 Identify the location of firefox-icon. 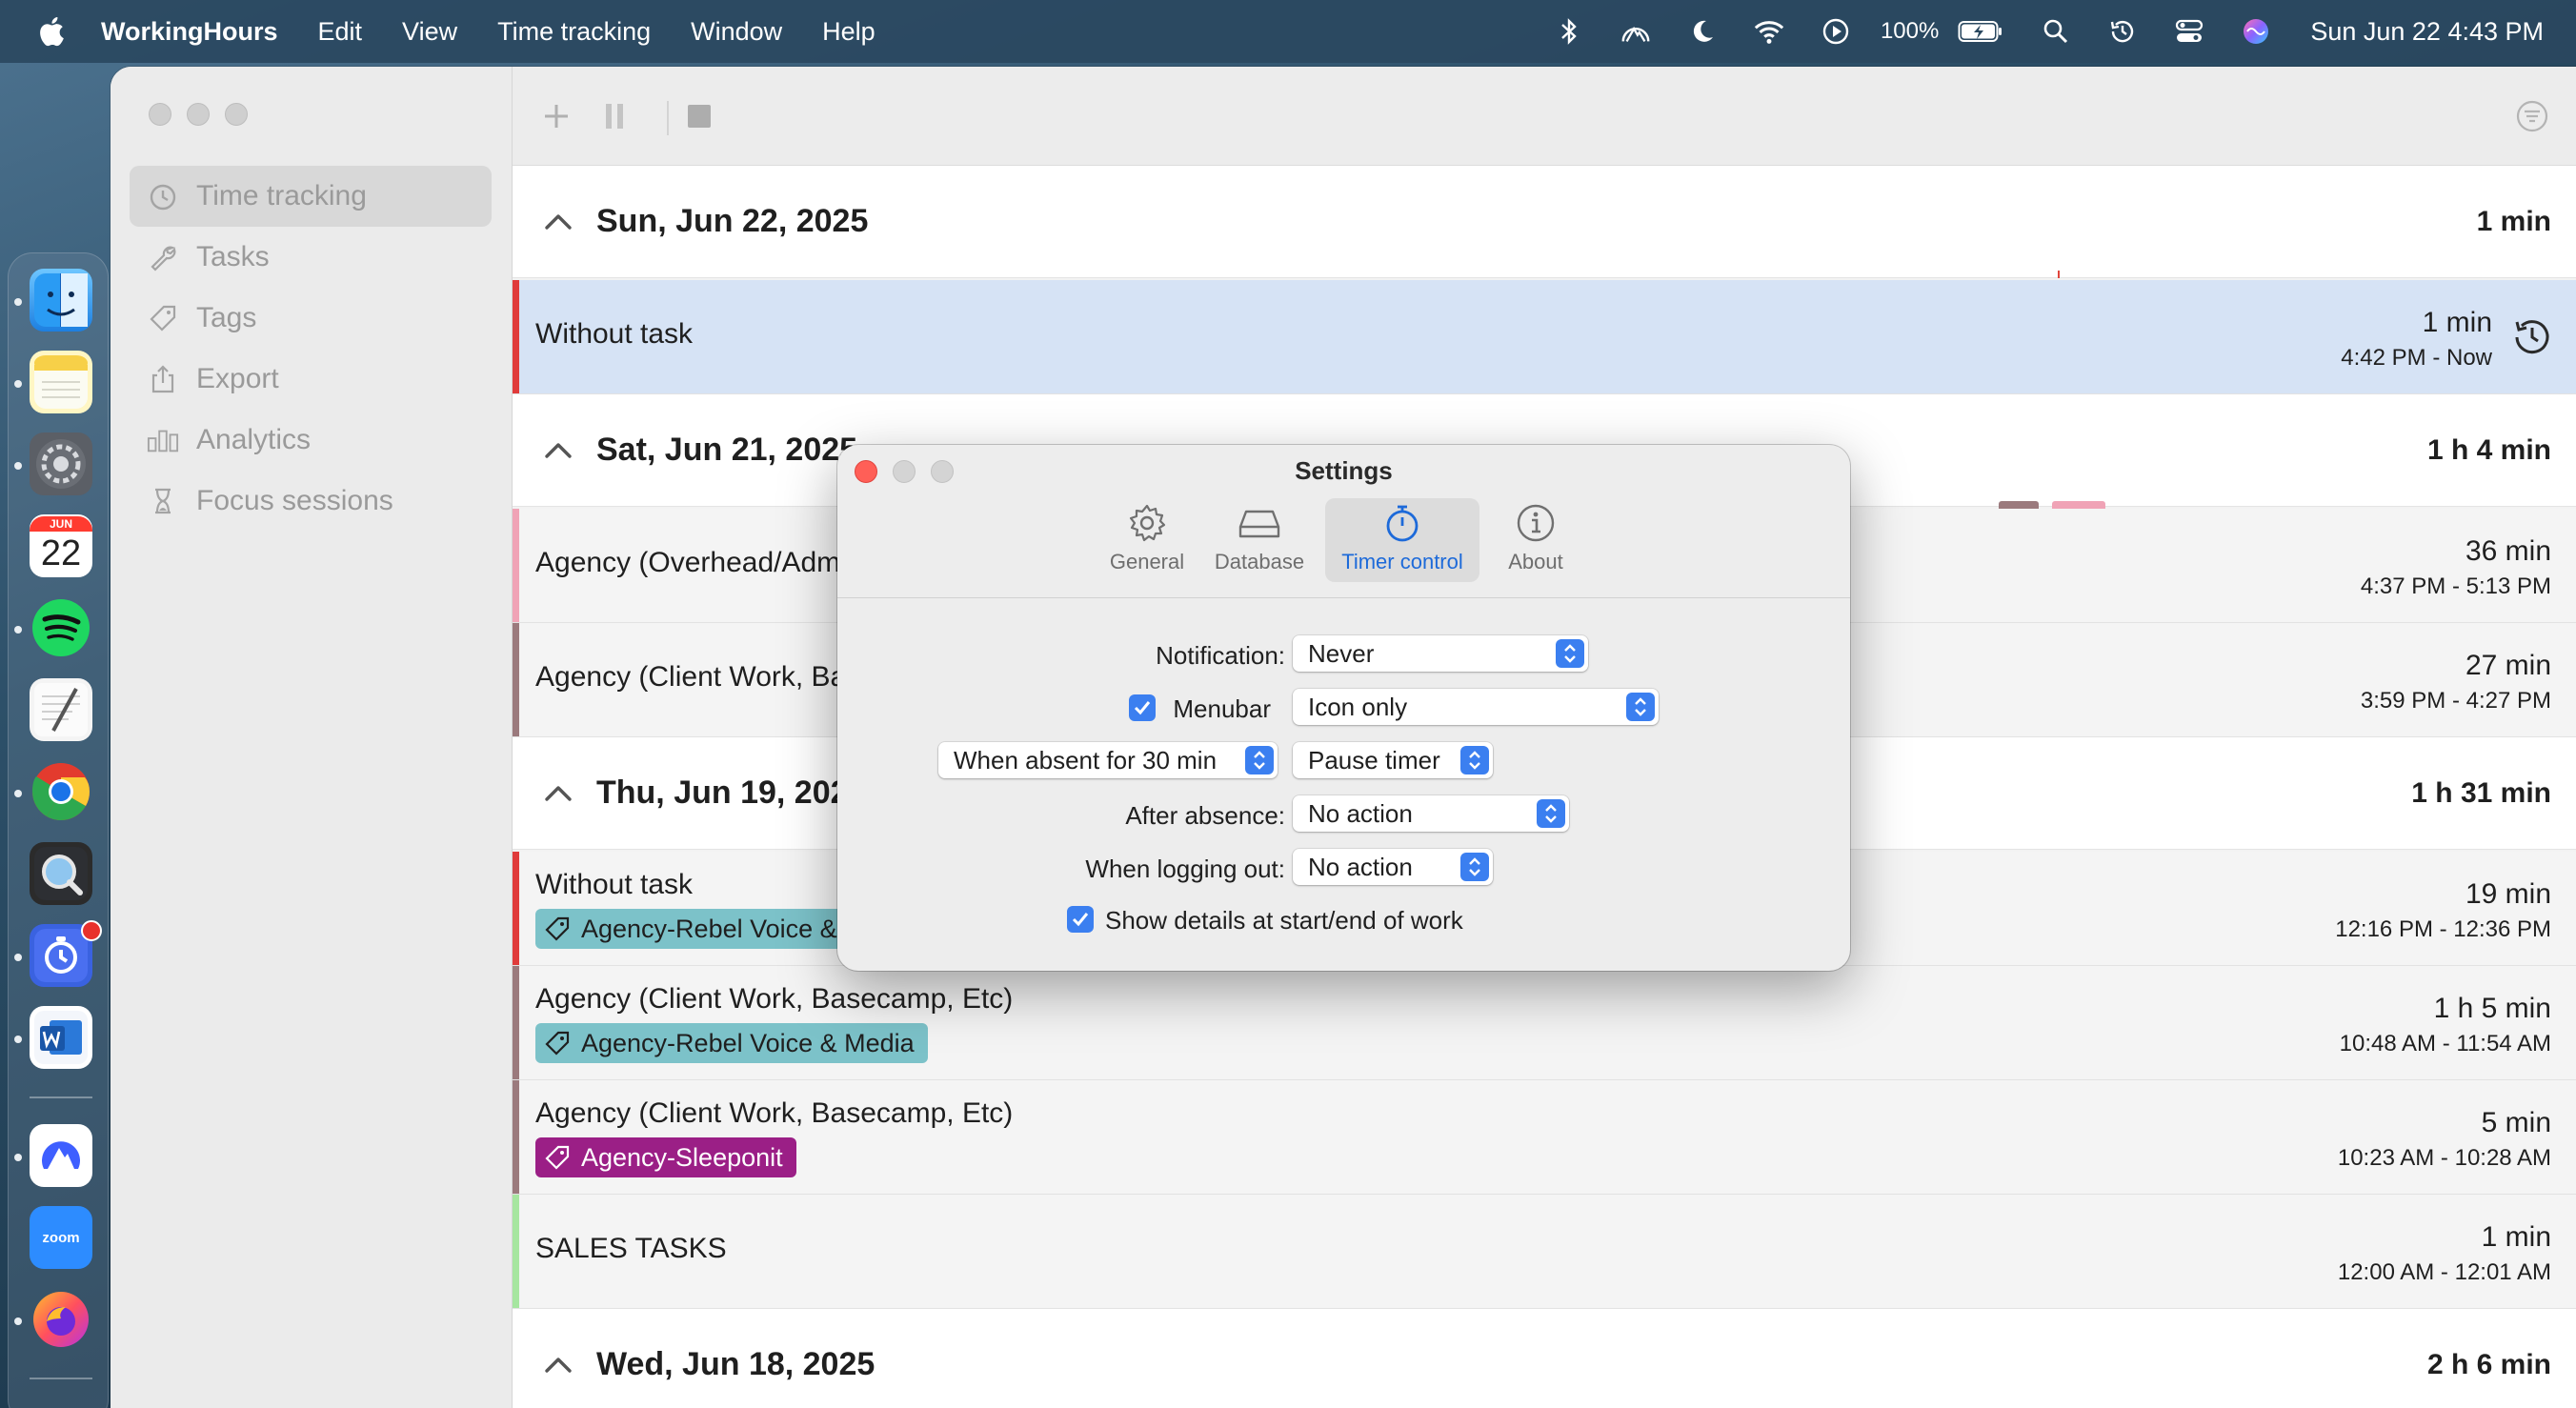
(61, 1320).